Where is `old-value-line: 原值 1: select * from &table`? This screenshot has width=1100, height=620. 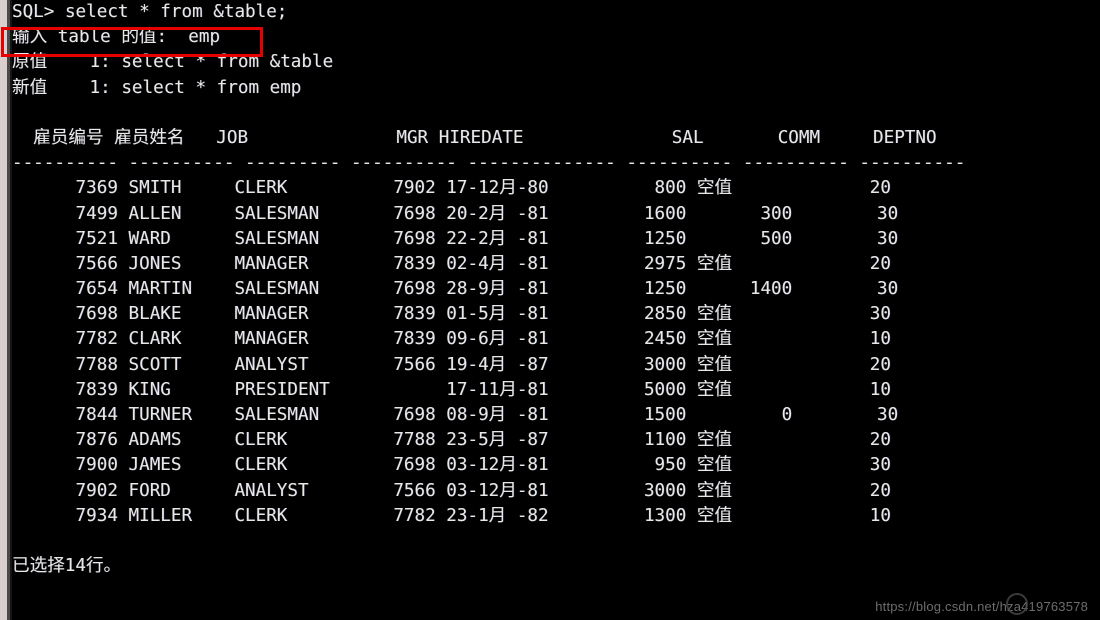 old-value-line: 原值 1: select * from &table is located at coordinates (173, 62).